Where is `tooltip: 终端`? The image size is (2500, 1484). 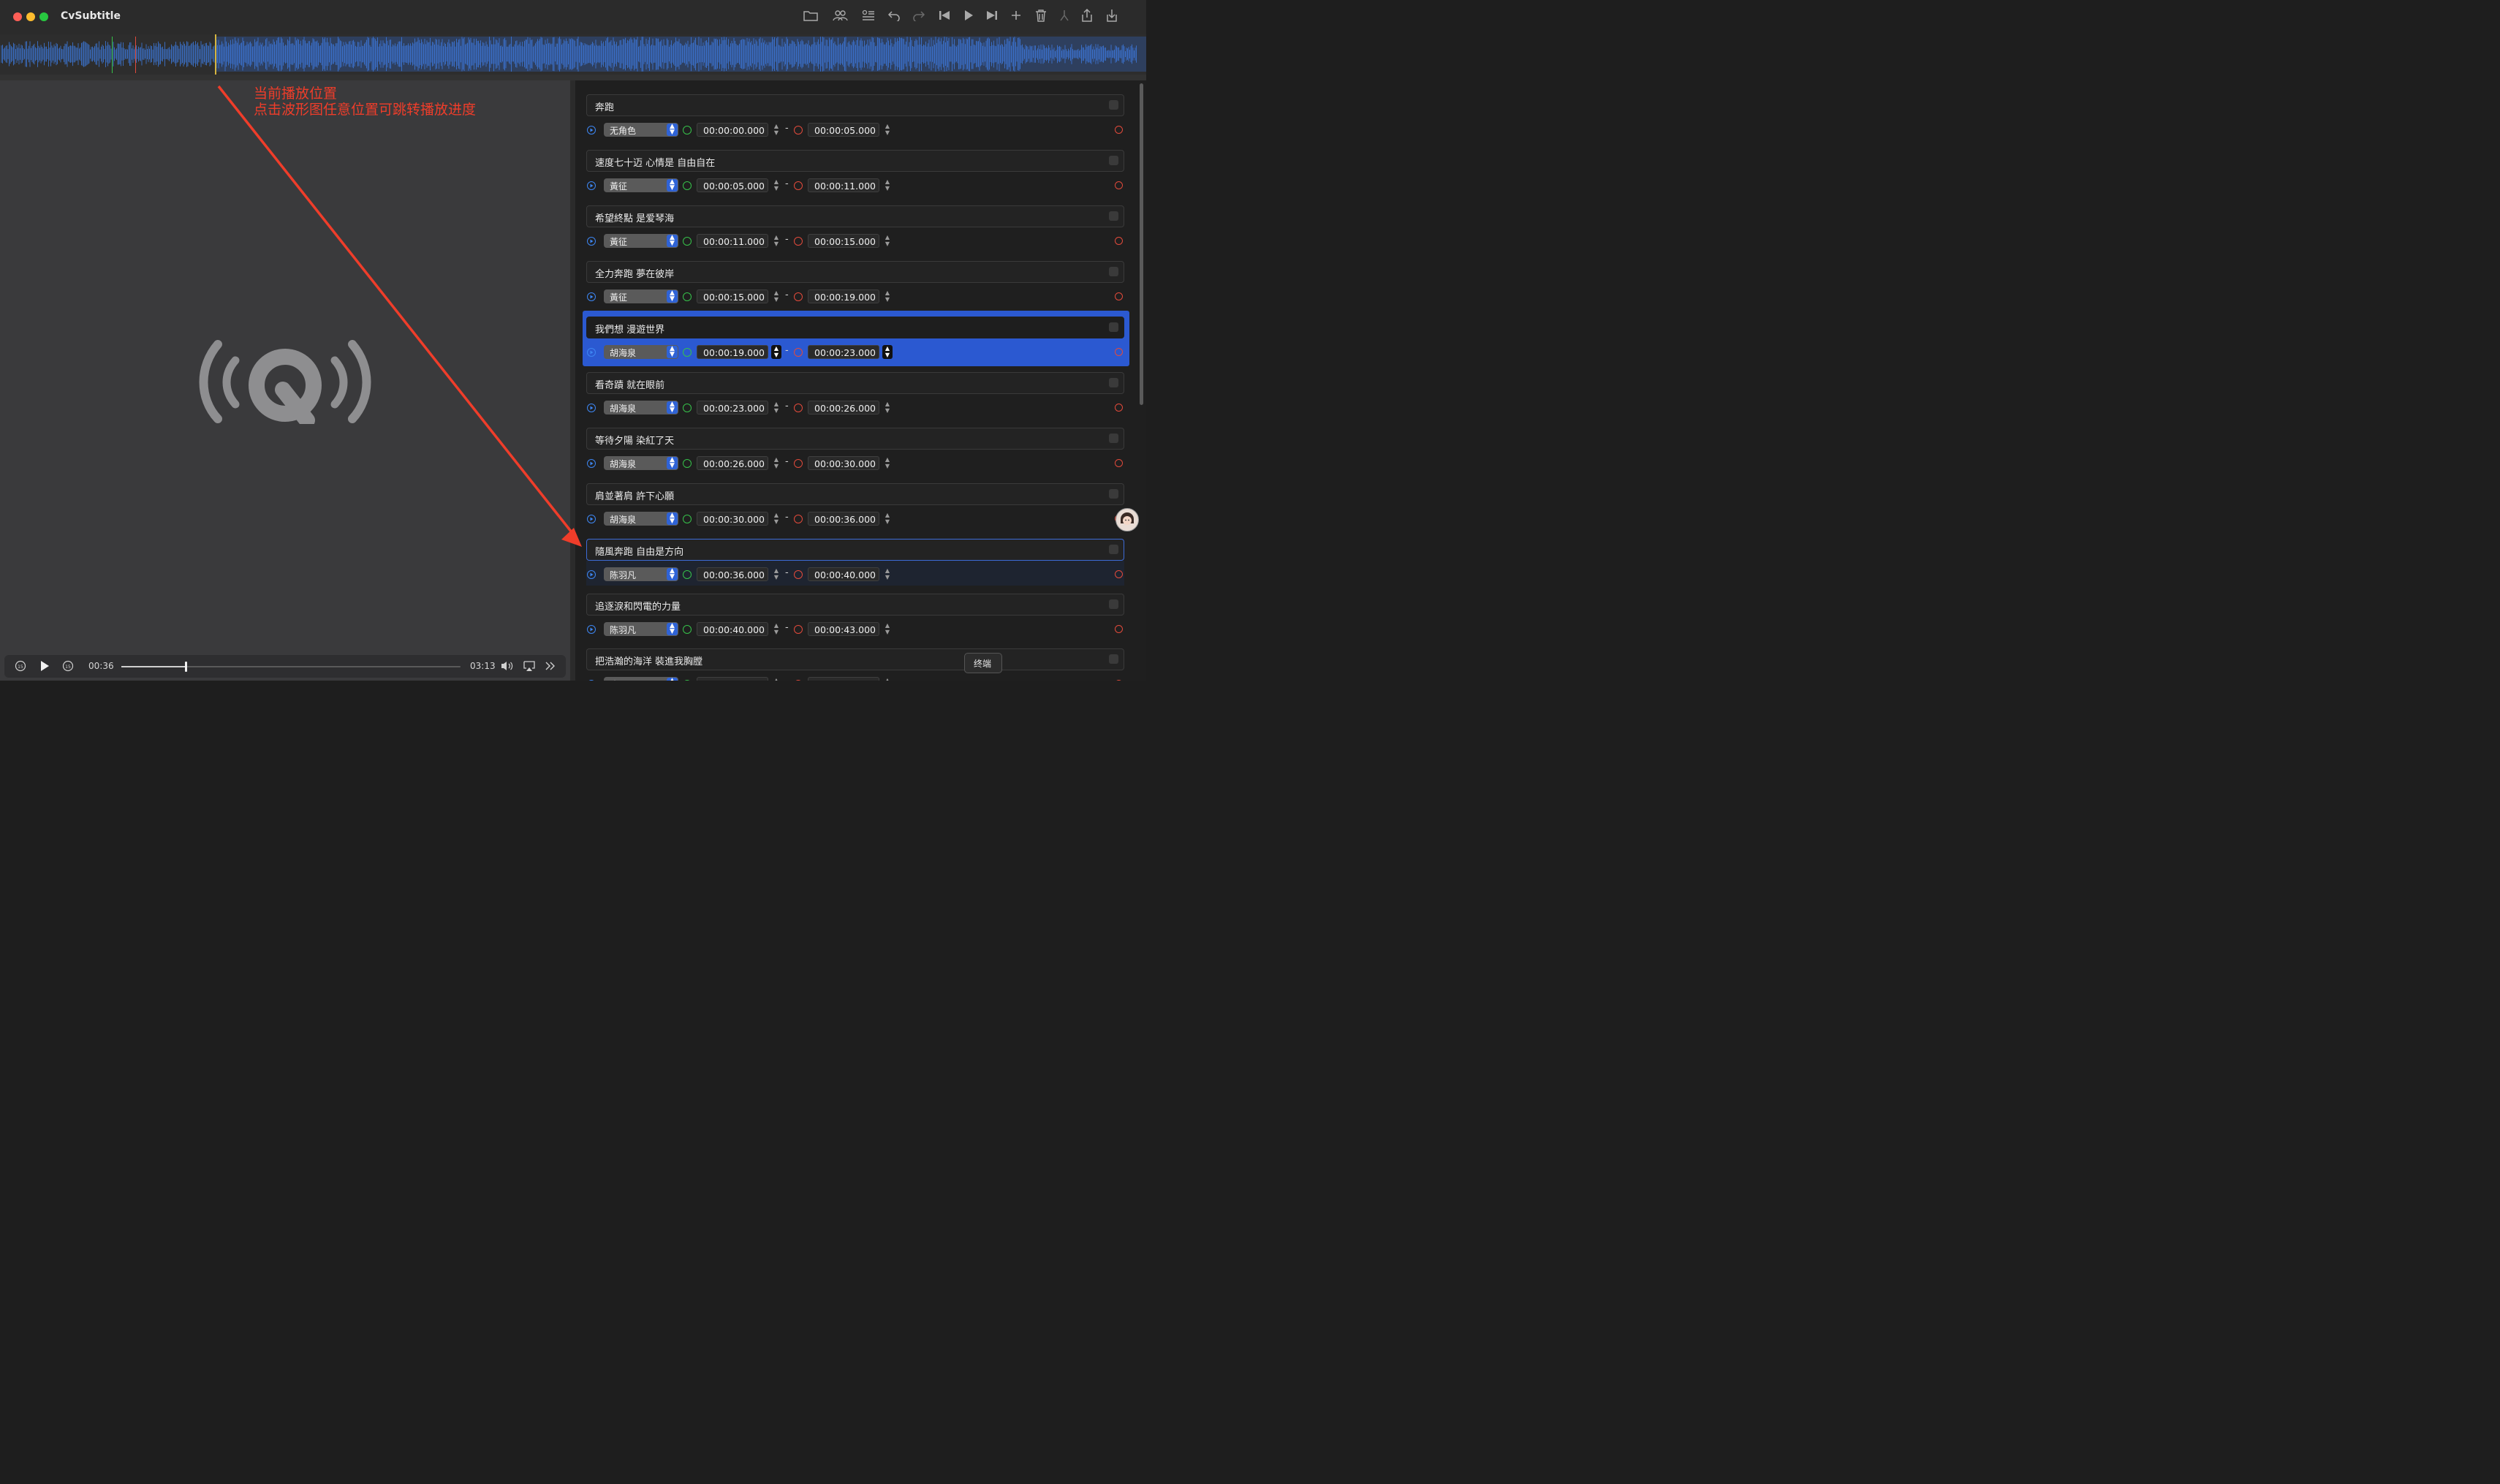 tooltip: 终端 is located at coordinates (983, 663).